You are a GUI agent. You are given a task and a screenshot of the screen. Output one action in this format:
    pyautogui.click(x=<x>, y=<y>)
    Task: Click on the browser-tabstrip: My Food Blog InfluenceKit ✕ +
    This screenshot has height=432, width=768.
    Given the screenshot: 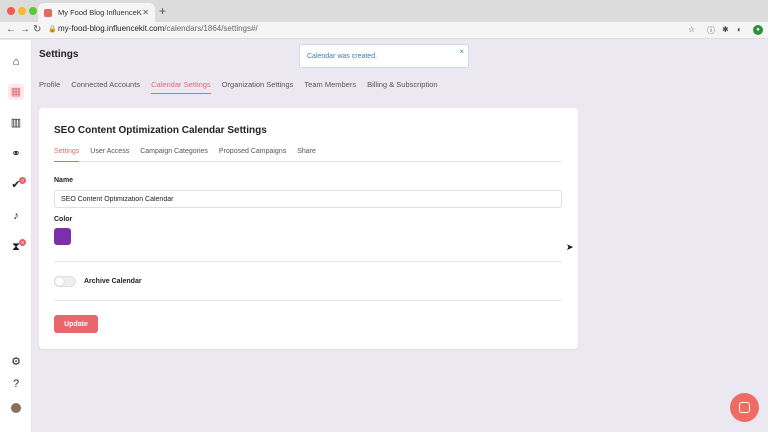 What is the action you would take?
    pyautogui.click(x=384, y=11)
    